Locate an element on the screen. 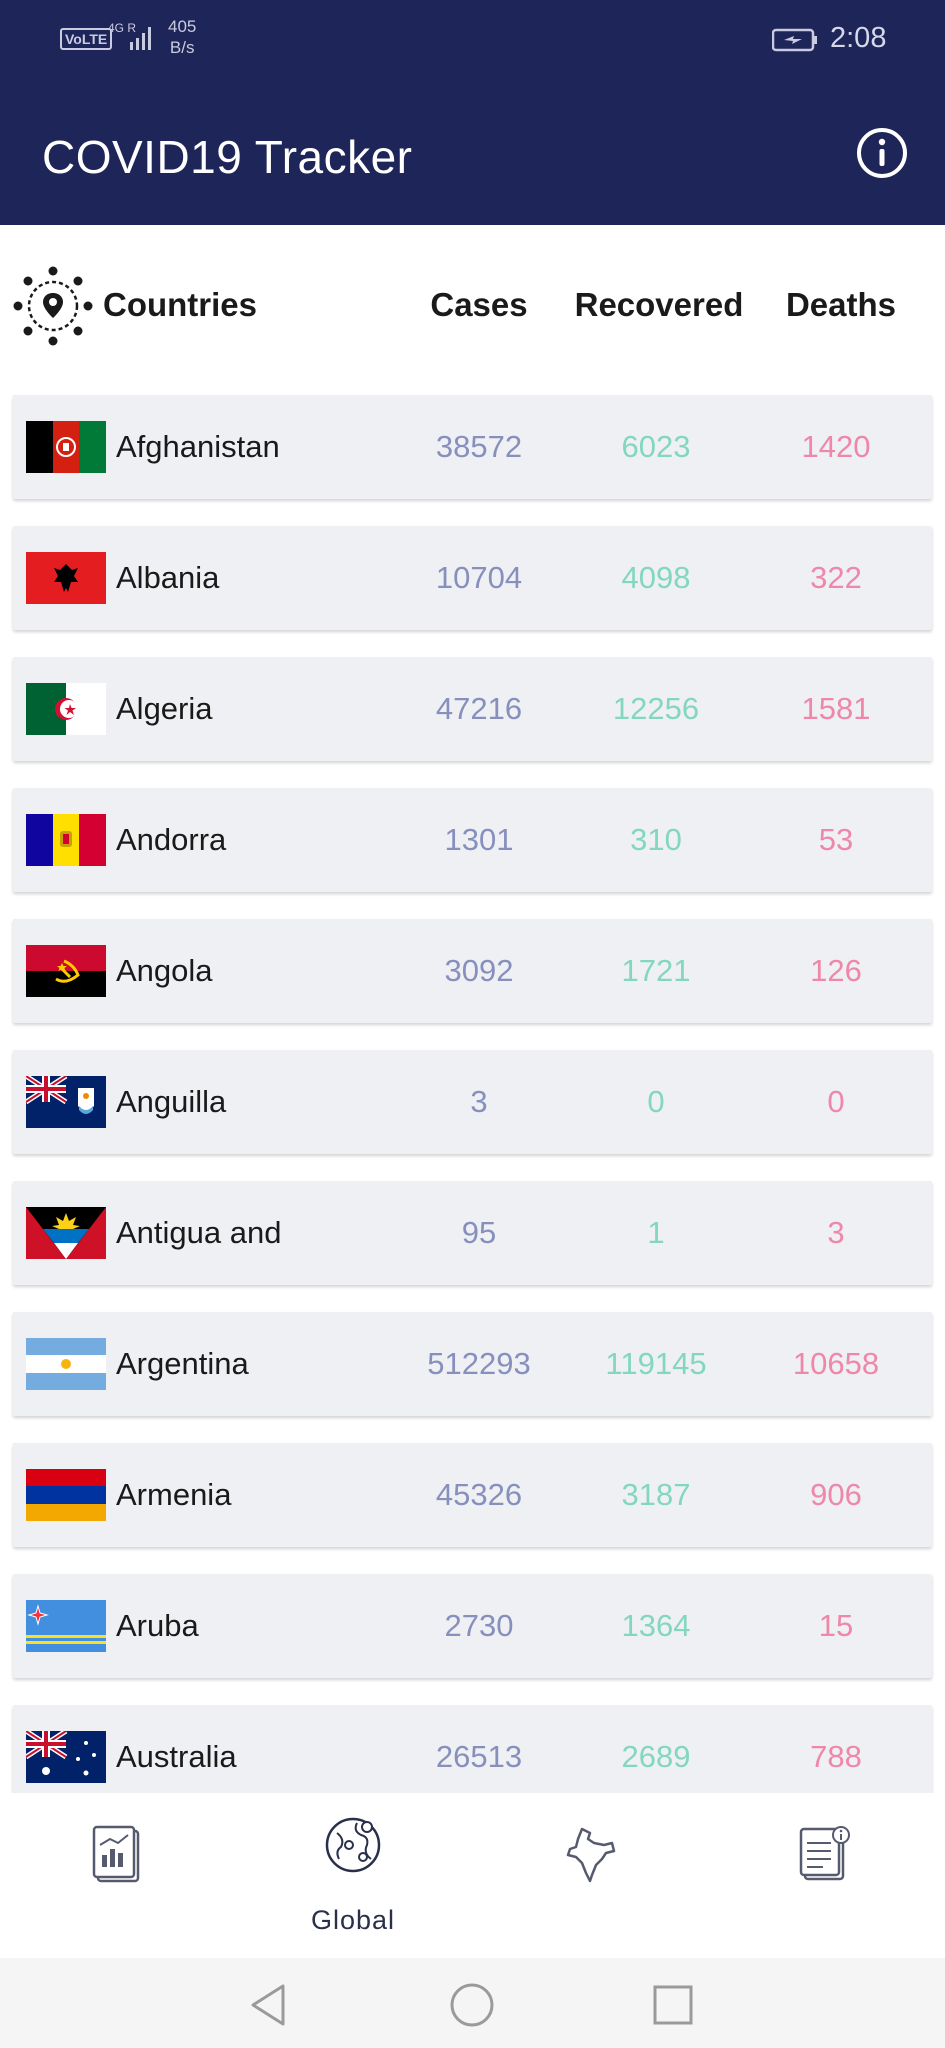 This screenshot has height=2048, width=945. deaths-value: 906 is located at coordinates (836, 1494).